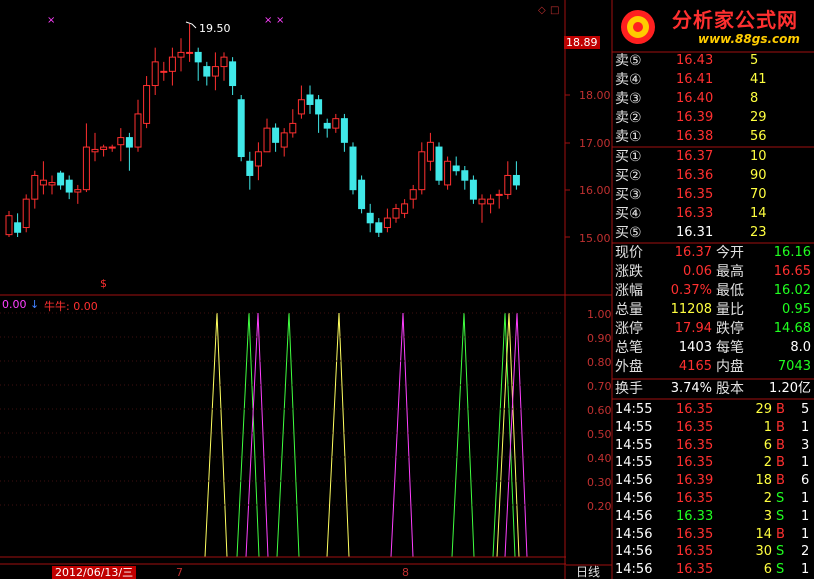 The width and height of the screenshot is (814, 579). What do you see at coordinates (713, 499) in the screenshot?
I see `tick-row: 14:56 16.35 2 S 1` at bounding box center [713, 499].